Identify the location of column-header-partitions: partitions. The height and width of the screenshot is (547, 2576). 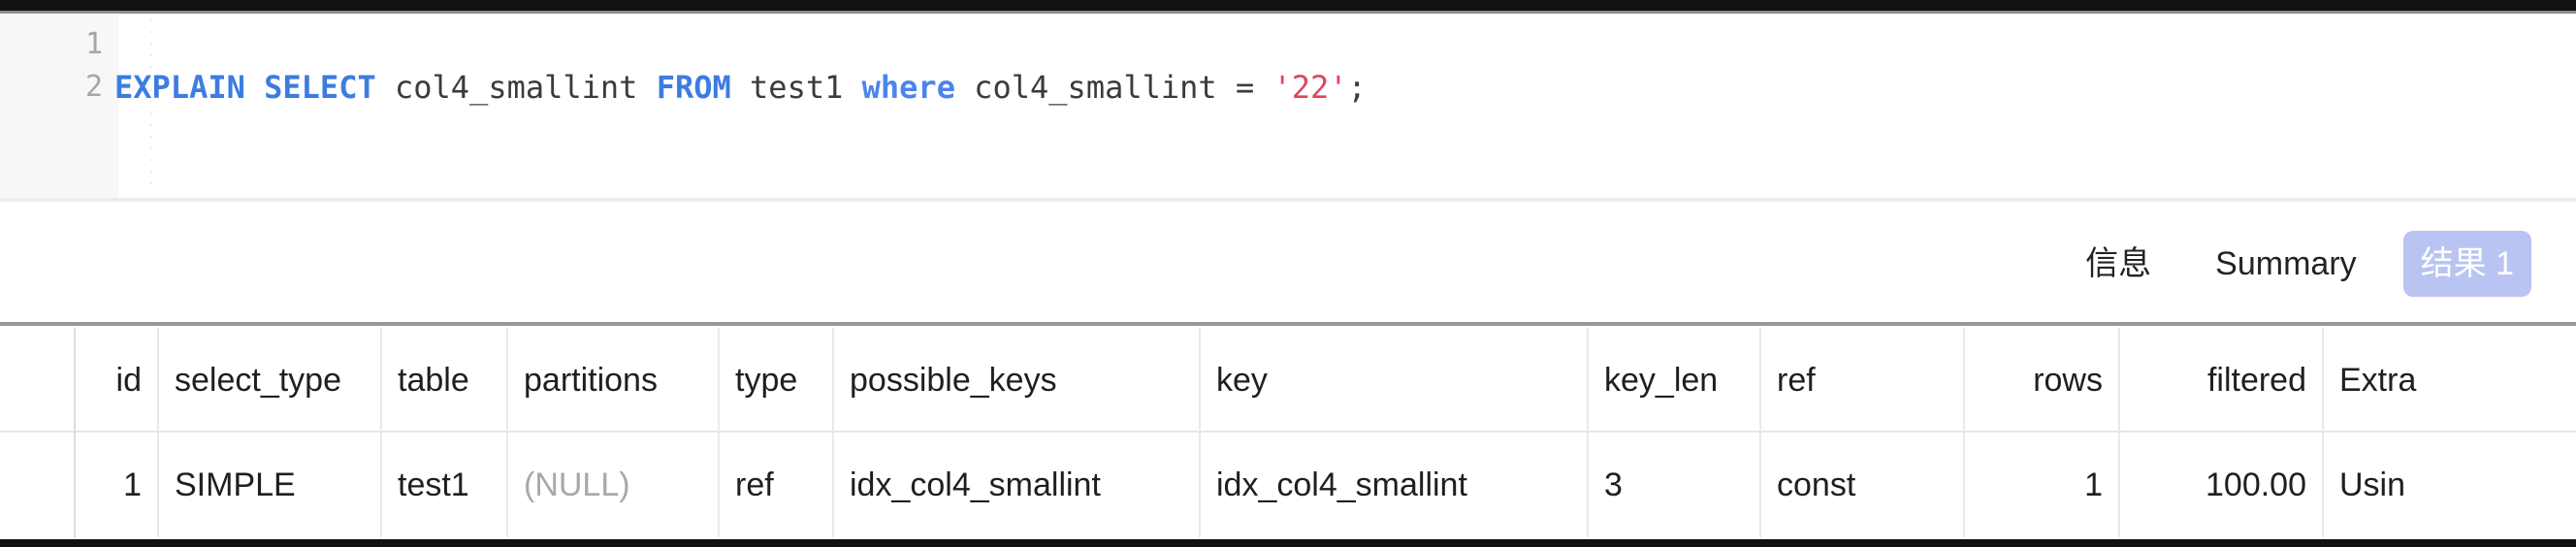
(614, 381).